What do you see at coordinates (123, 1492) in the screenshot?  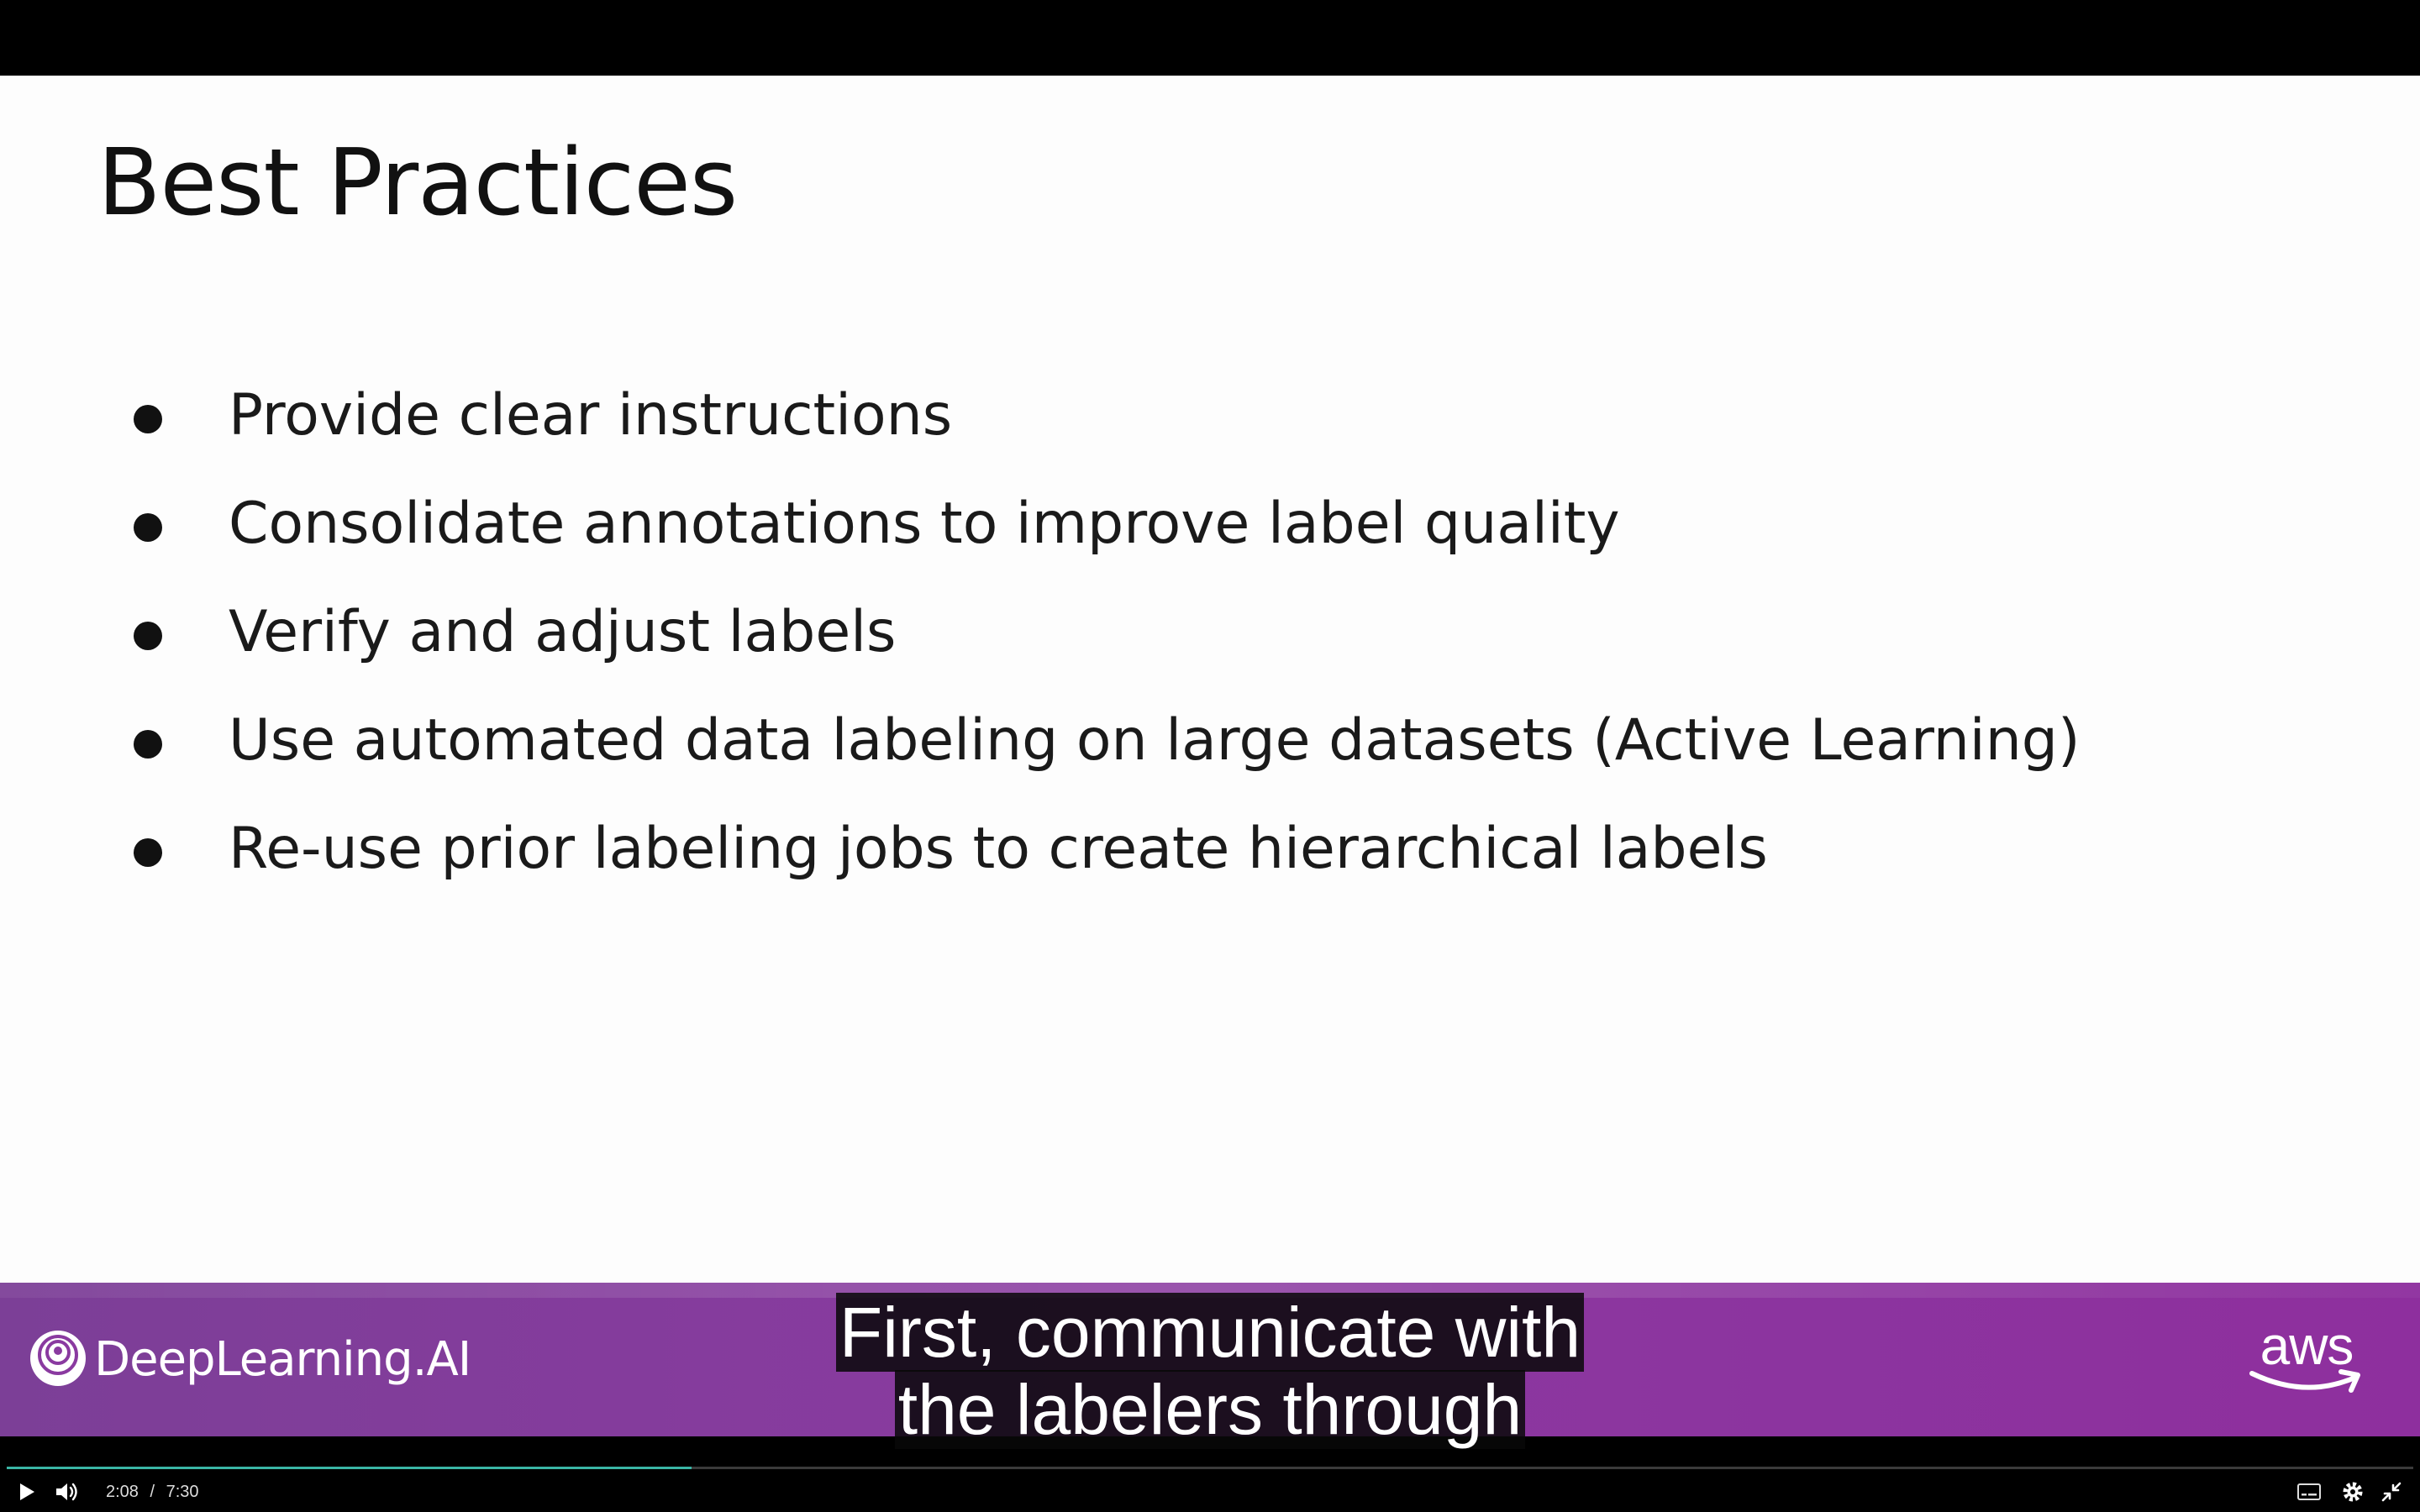 I see `current-time: 2:08` at bounding box center [123, 1492].